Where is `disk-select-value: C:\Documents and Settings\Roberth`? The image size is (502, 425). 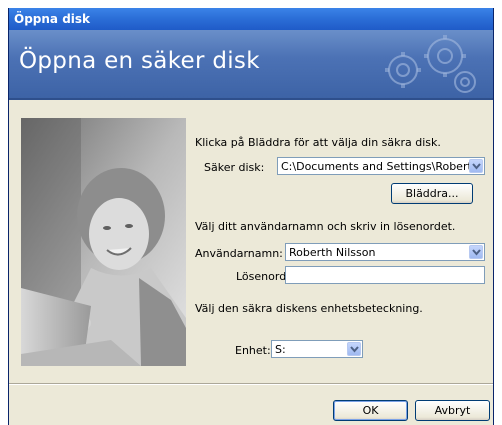
disk-select-value: C:\Documents and Settings\Roberth is located at coordinates (380, 166).